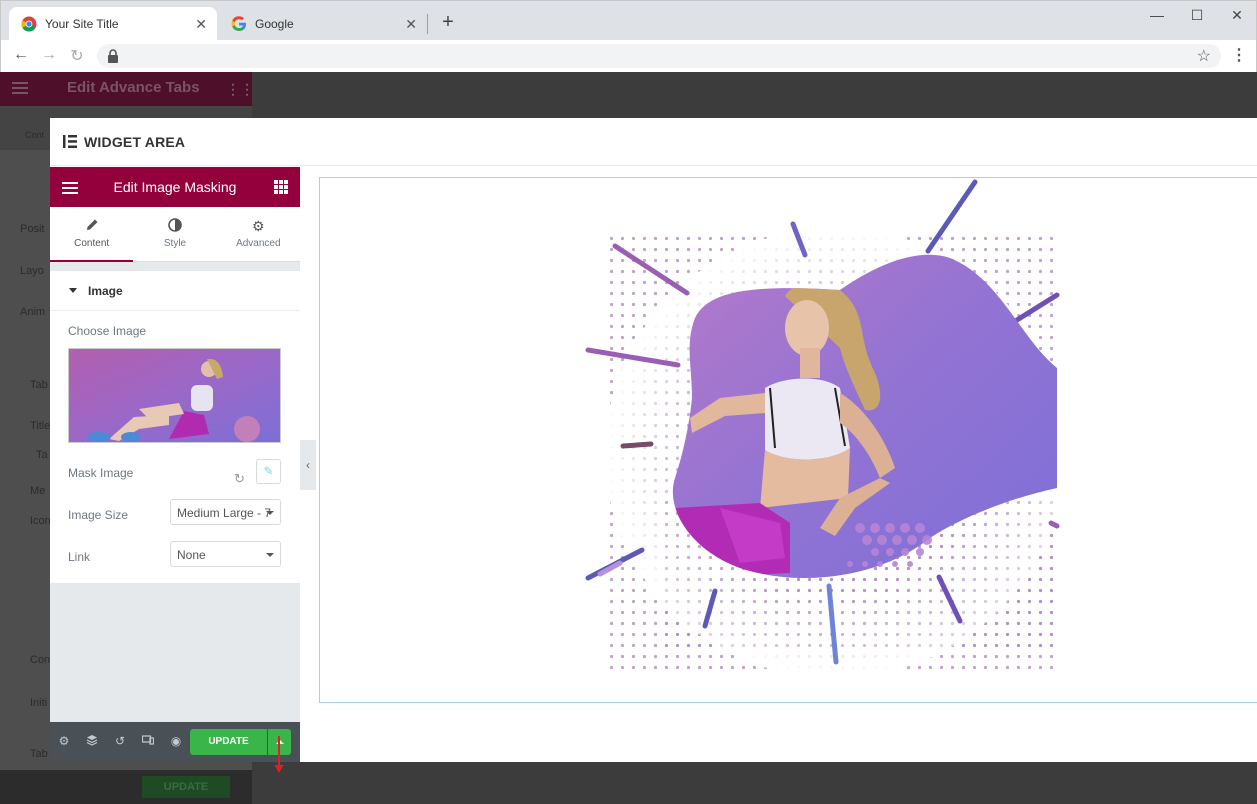 This screenshot has width=1257, height=804. What do you see at coordinates (32, 271) in the screenshot?
I see `background-label: Layo` at bounding box center [32, 271].